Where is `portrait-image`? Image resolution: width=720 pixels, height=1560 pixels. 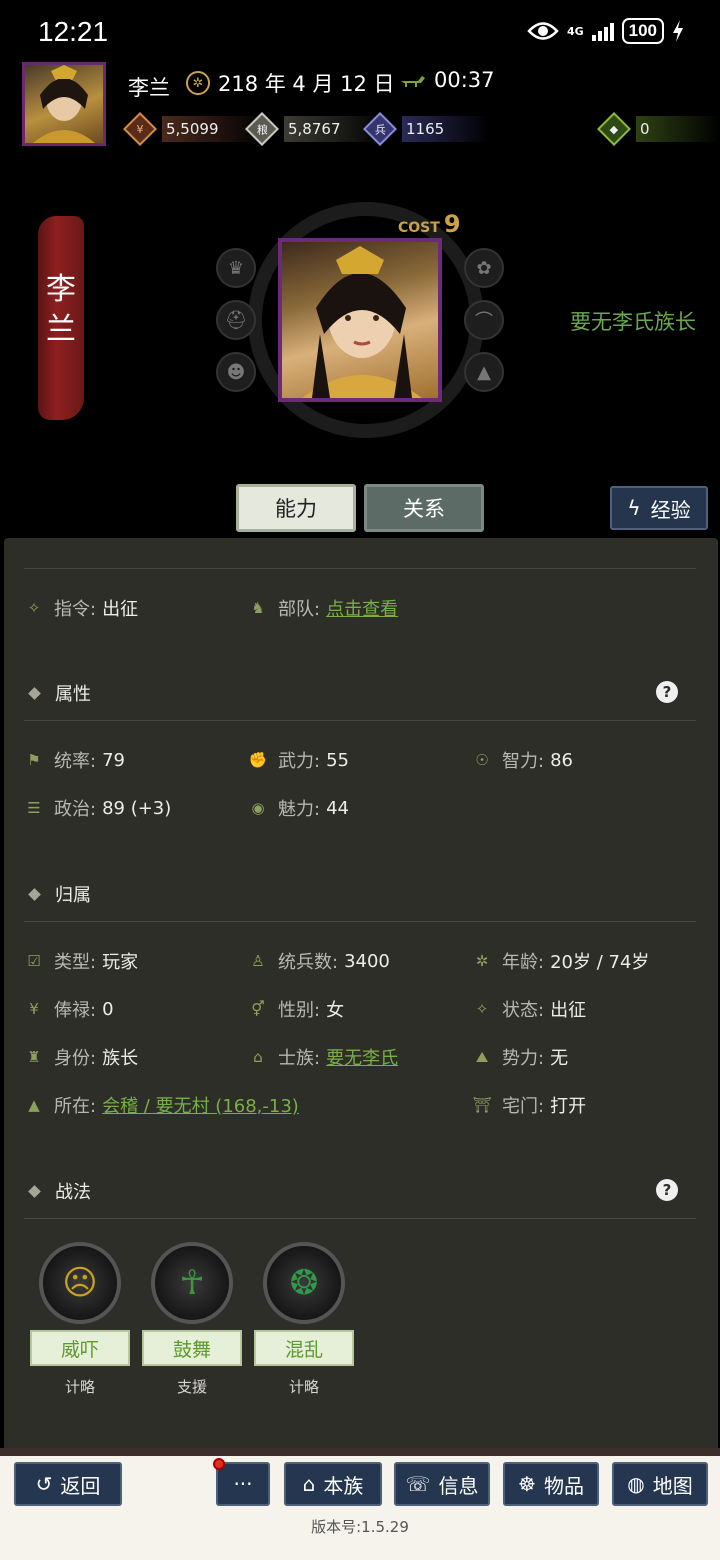 portrait-image is located at coordinates (362, 322).